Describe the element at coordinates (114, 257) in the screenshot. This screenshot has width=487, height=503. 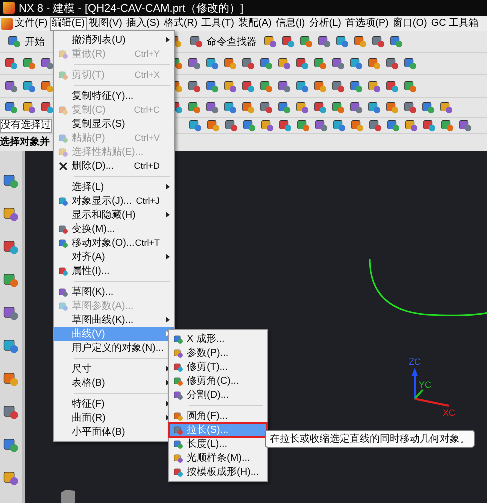
I see `menu-item: 对齐(A)` at that location.